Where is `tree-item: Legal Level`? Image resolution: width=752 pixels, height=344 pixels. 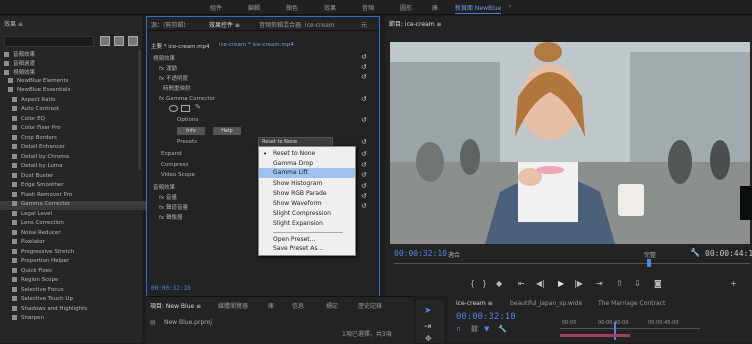
tree-item: Legal Level is located at coordinates (32, 215).